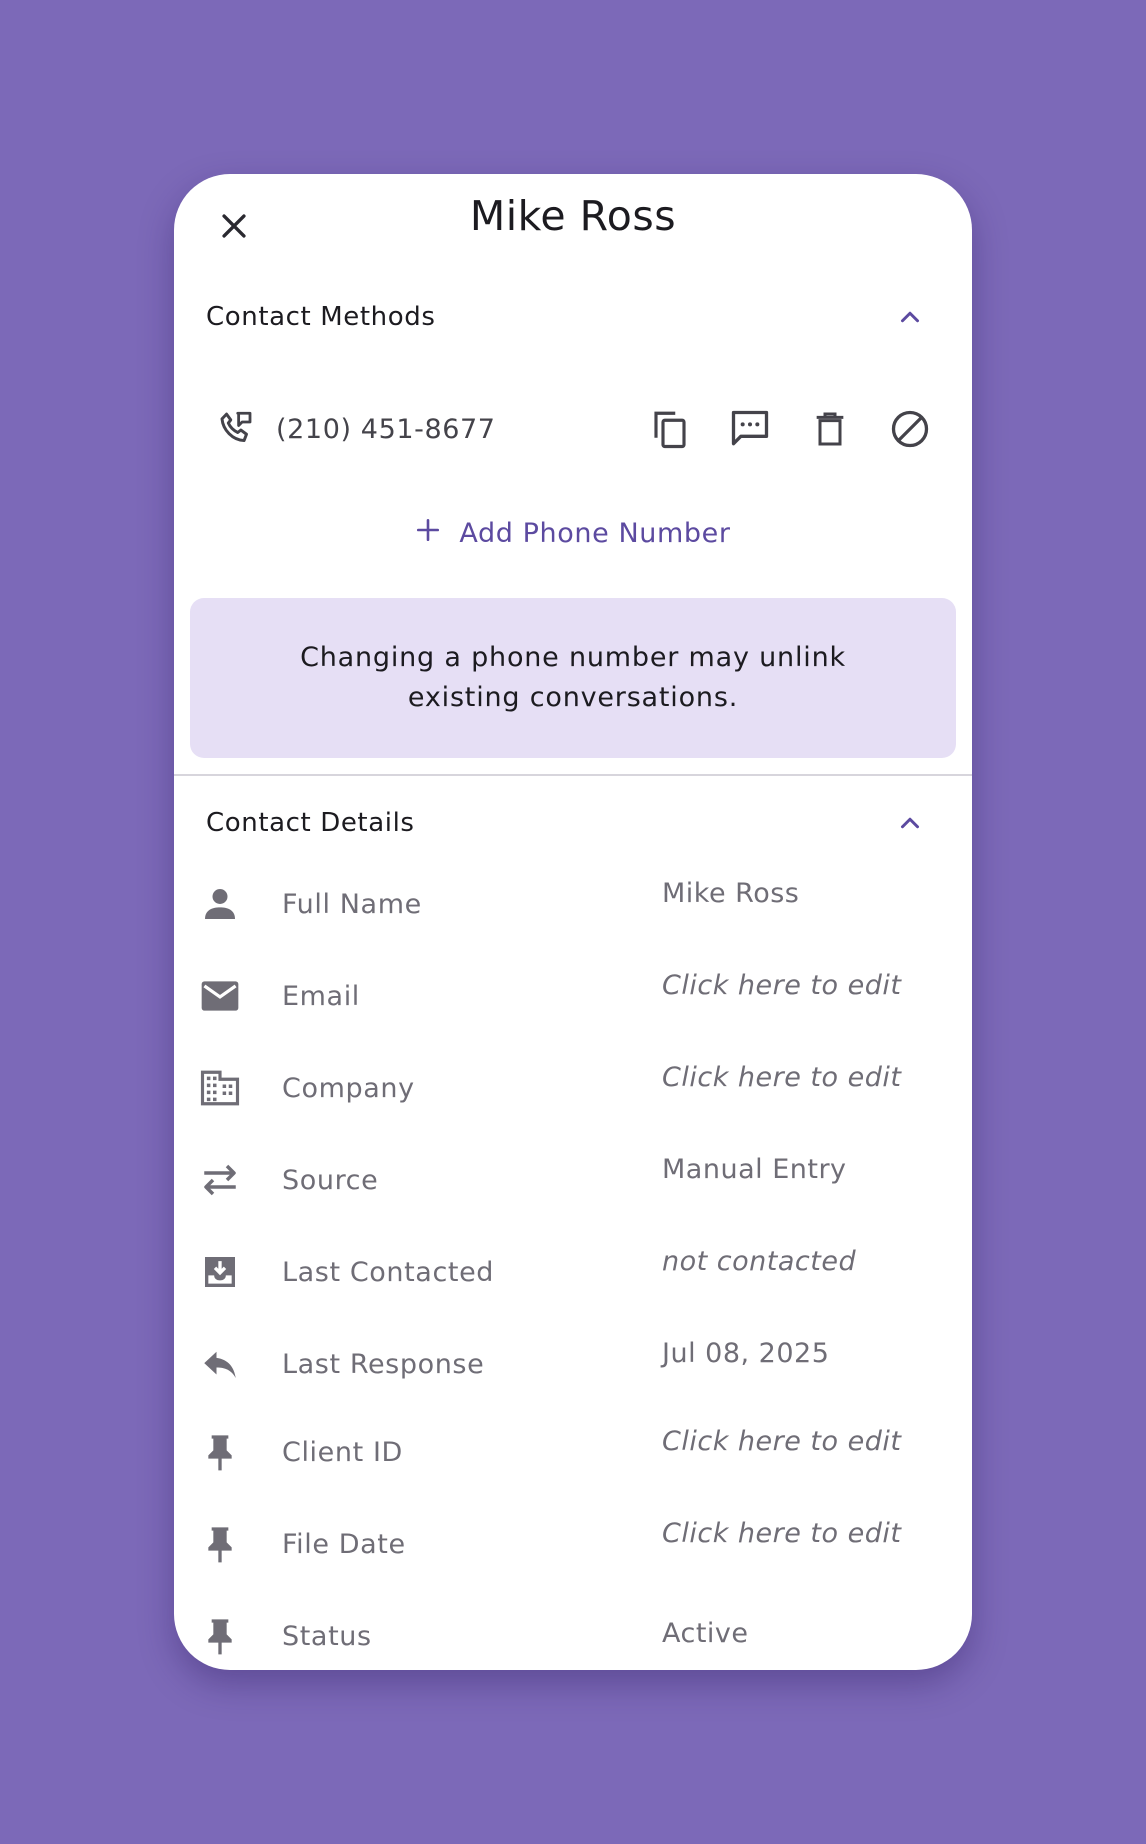 The image size is (1146, 1844). What do you see at coordinates (220, 996) in the screenshot?
I see `email-icon` at bounding box center [220, 996].